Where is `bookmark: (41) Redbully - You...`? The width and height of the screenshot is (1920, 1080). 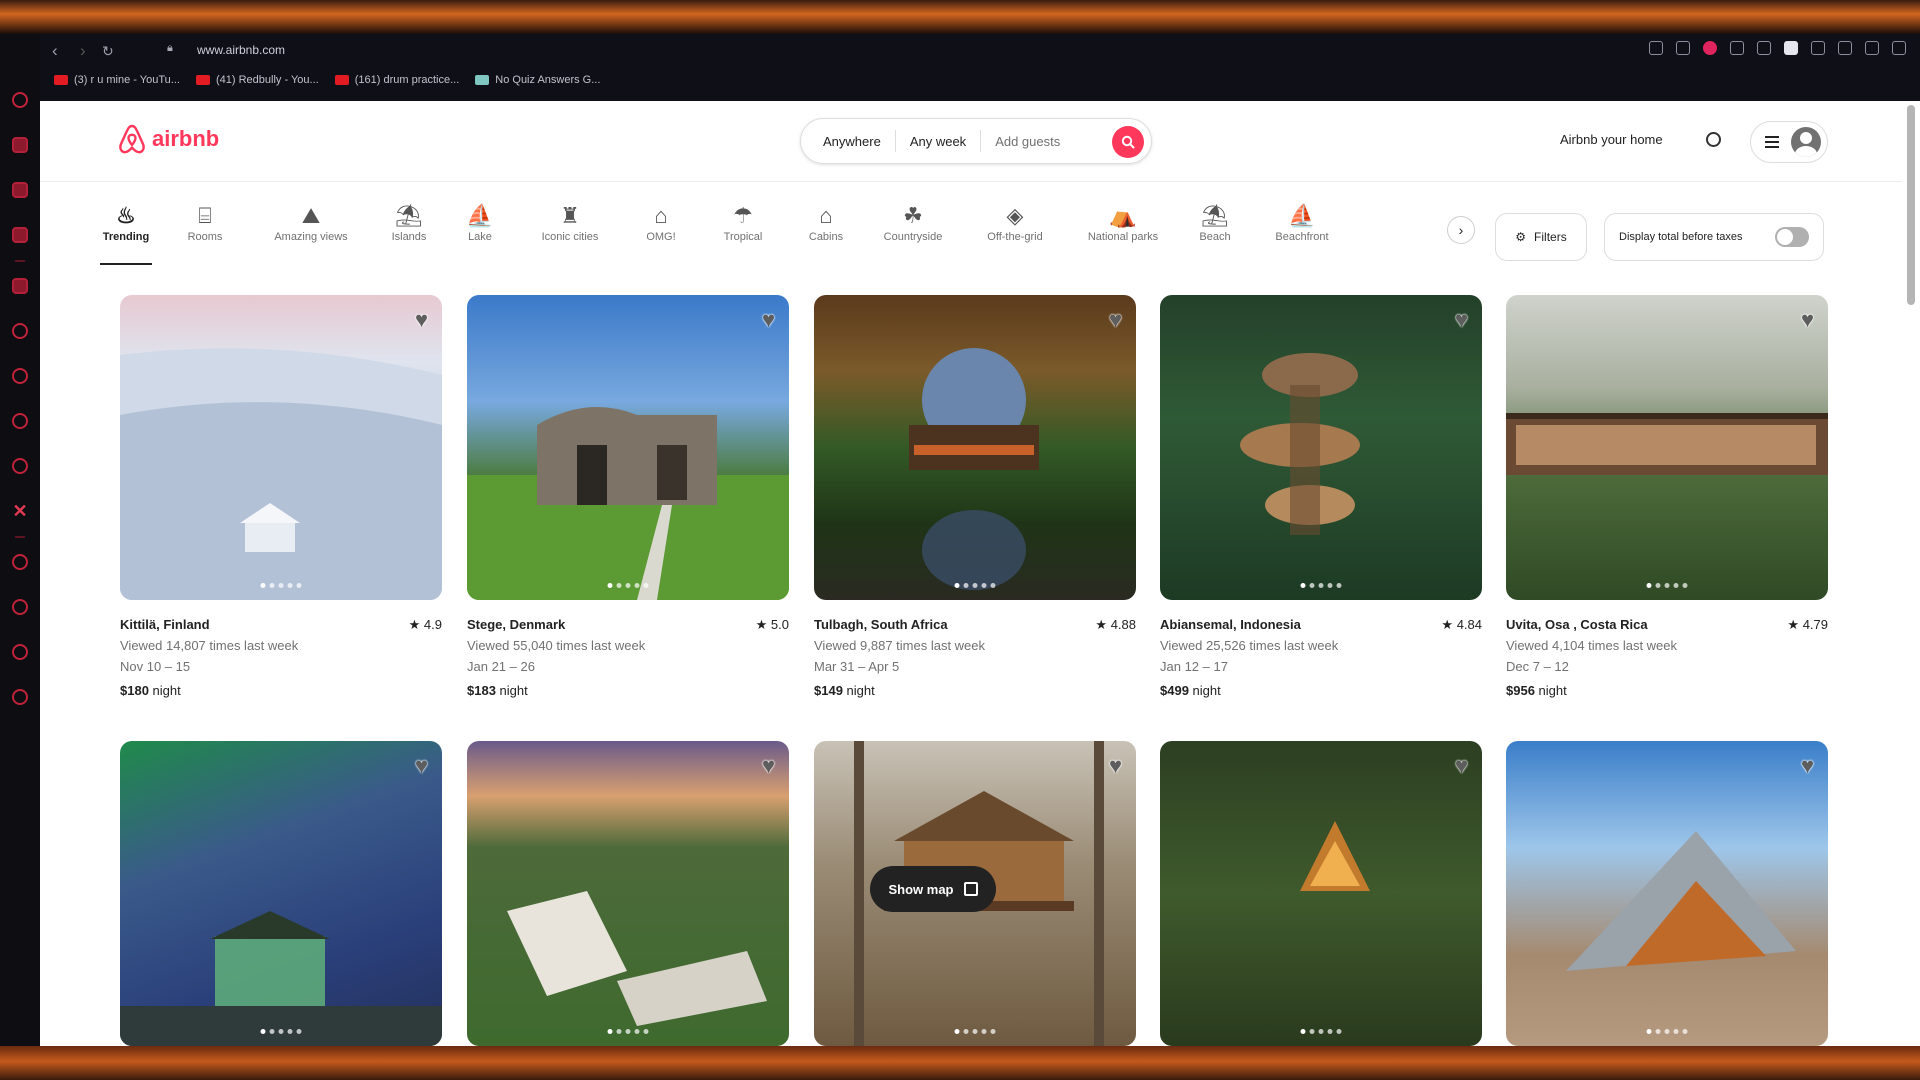
bookmark: (41) Redbully - You... is located at coordinates (257, 80).